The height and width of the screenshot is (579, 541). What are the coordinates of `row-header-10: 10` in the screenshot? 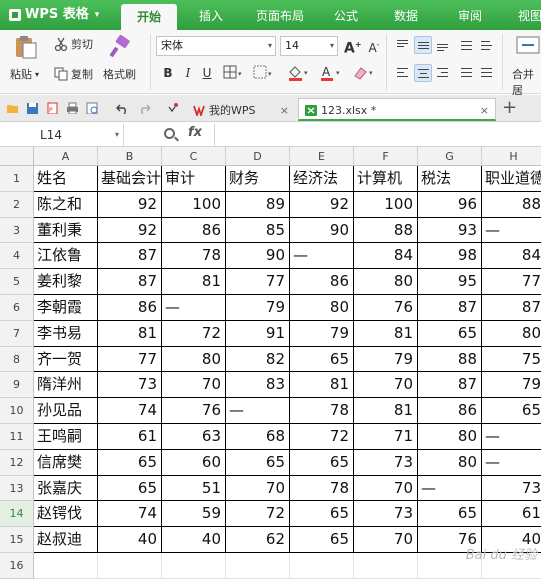 It's located at (17, 411).